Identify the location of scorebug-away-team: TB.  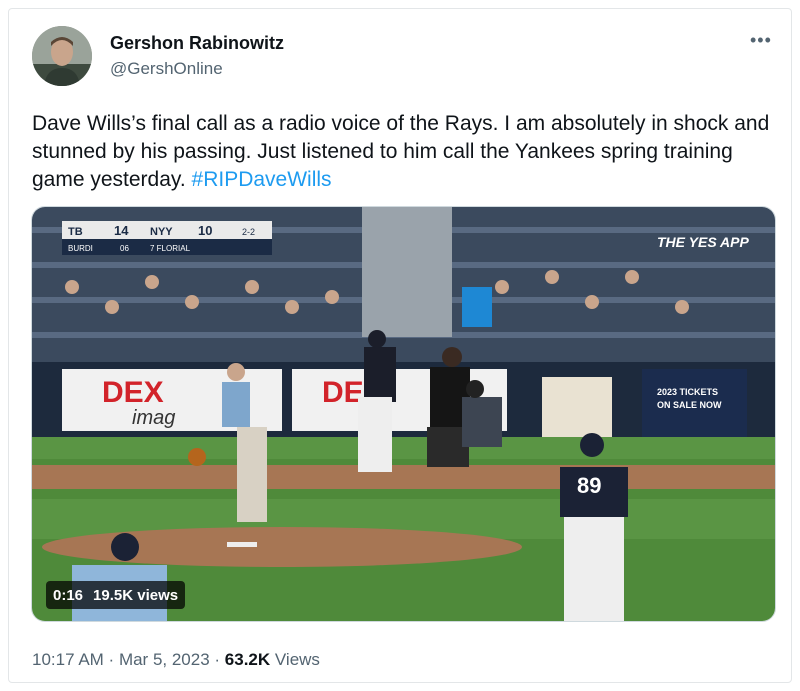
(75, 232).